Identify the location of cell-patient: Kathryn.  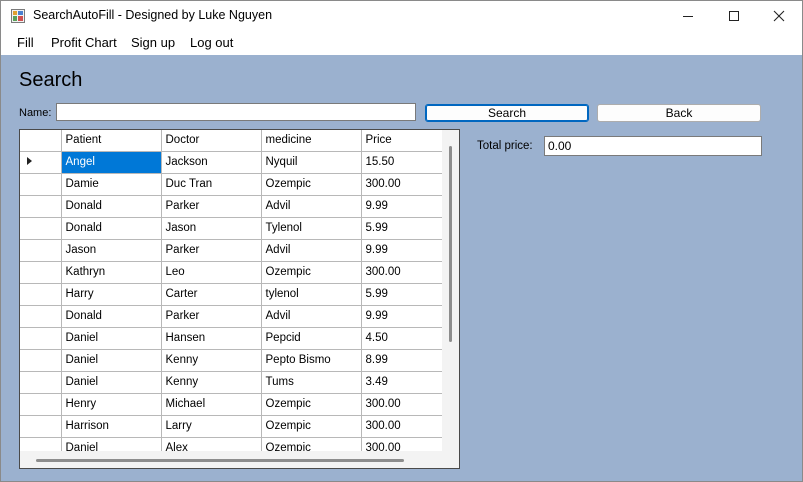
(111, 272).